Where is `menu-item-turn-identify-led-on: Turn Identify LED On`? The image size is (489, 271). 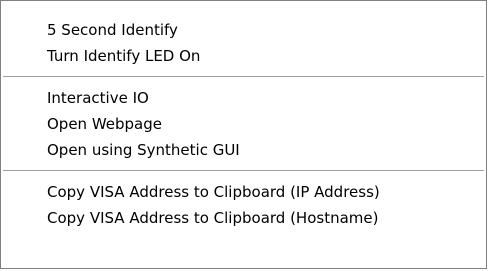
menu-item-turn-identify-led-on: Turn Identify LED On is located at coordinates (243, 56).